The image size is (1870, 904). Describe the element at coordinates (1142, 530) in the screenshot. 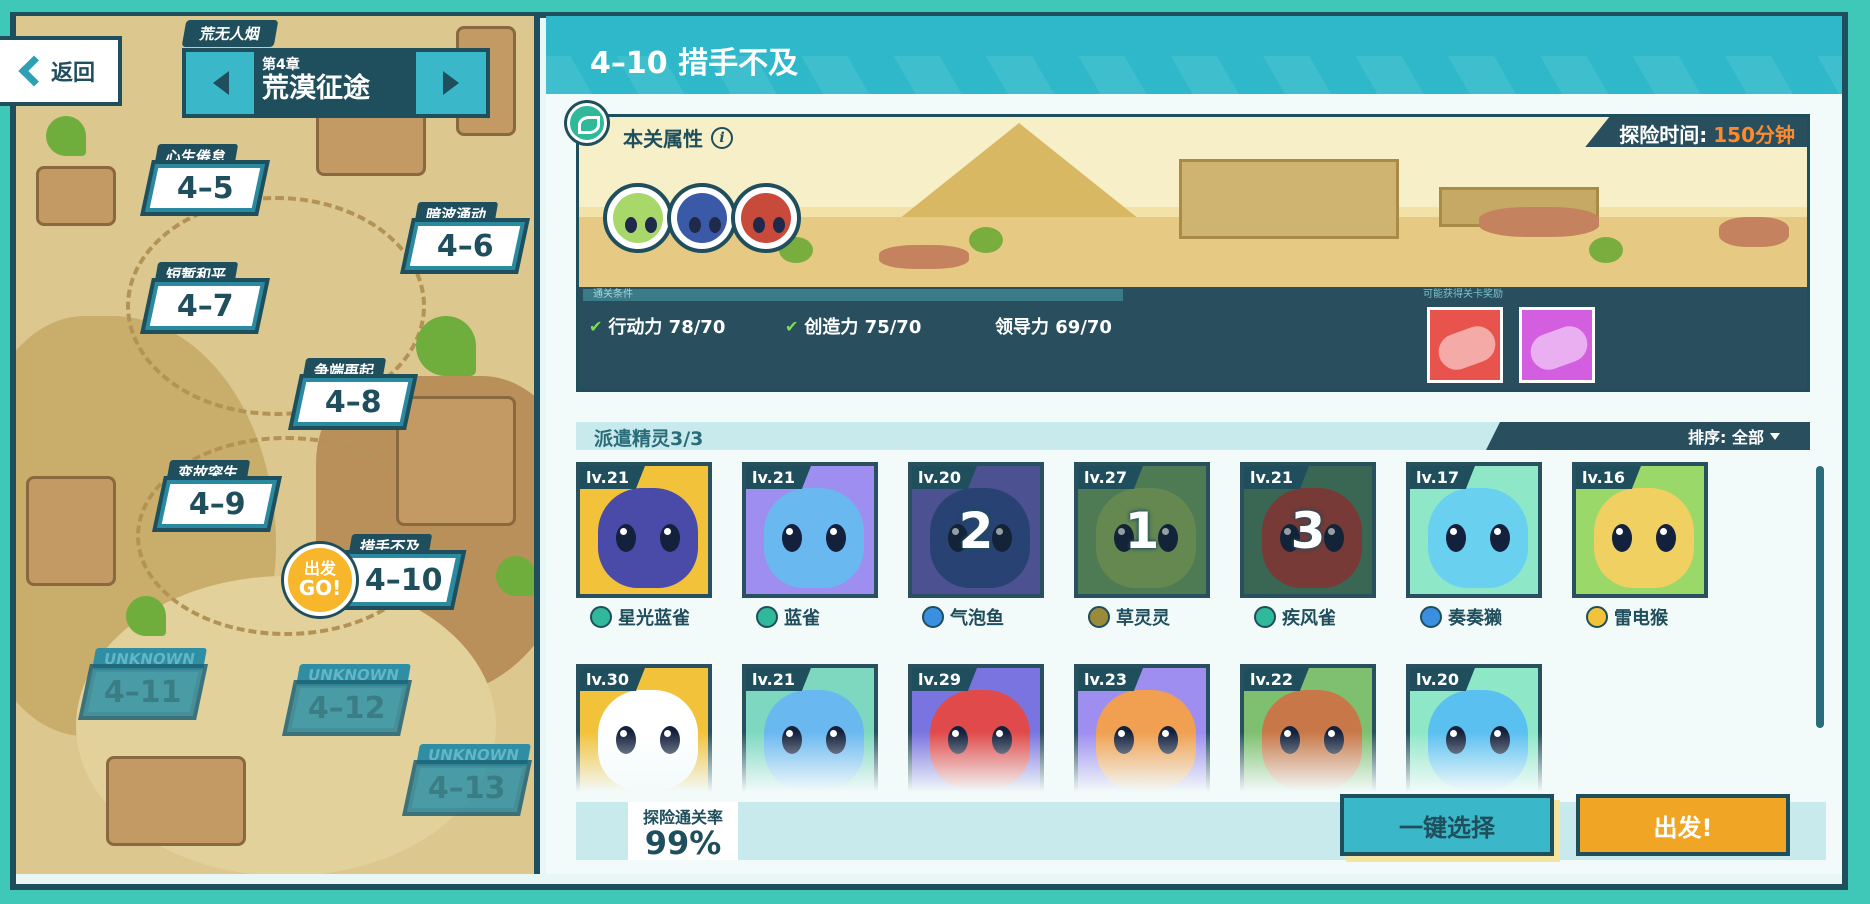

I see `pet-portrait: lv.27 1` at that location.